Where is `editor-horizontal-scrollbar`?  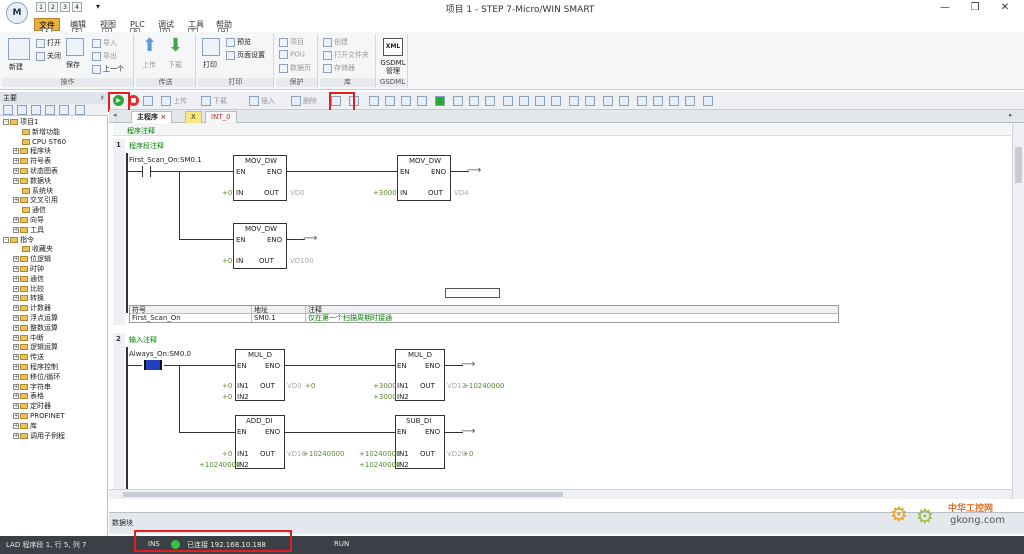 editor-horizontal-scrollbar is located at coordinates (560, 494).